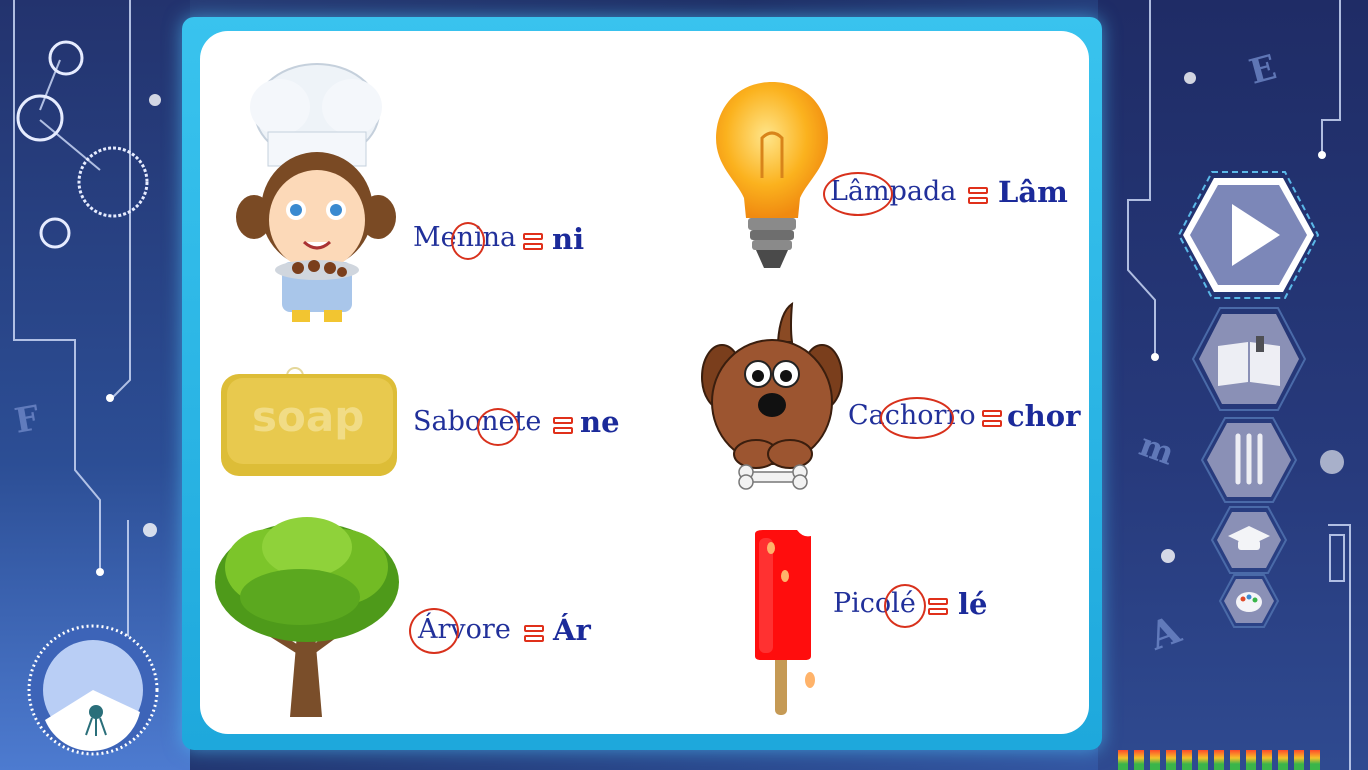  I want to click on syllable-text: ni, so click(568, 239).